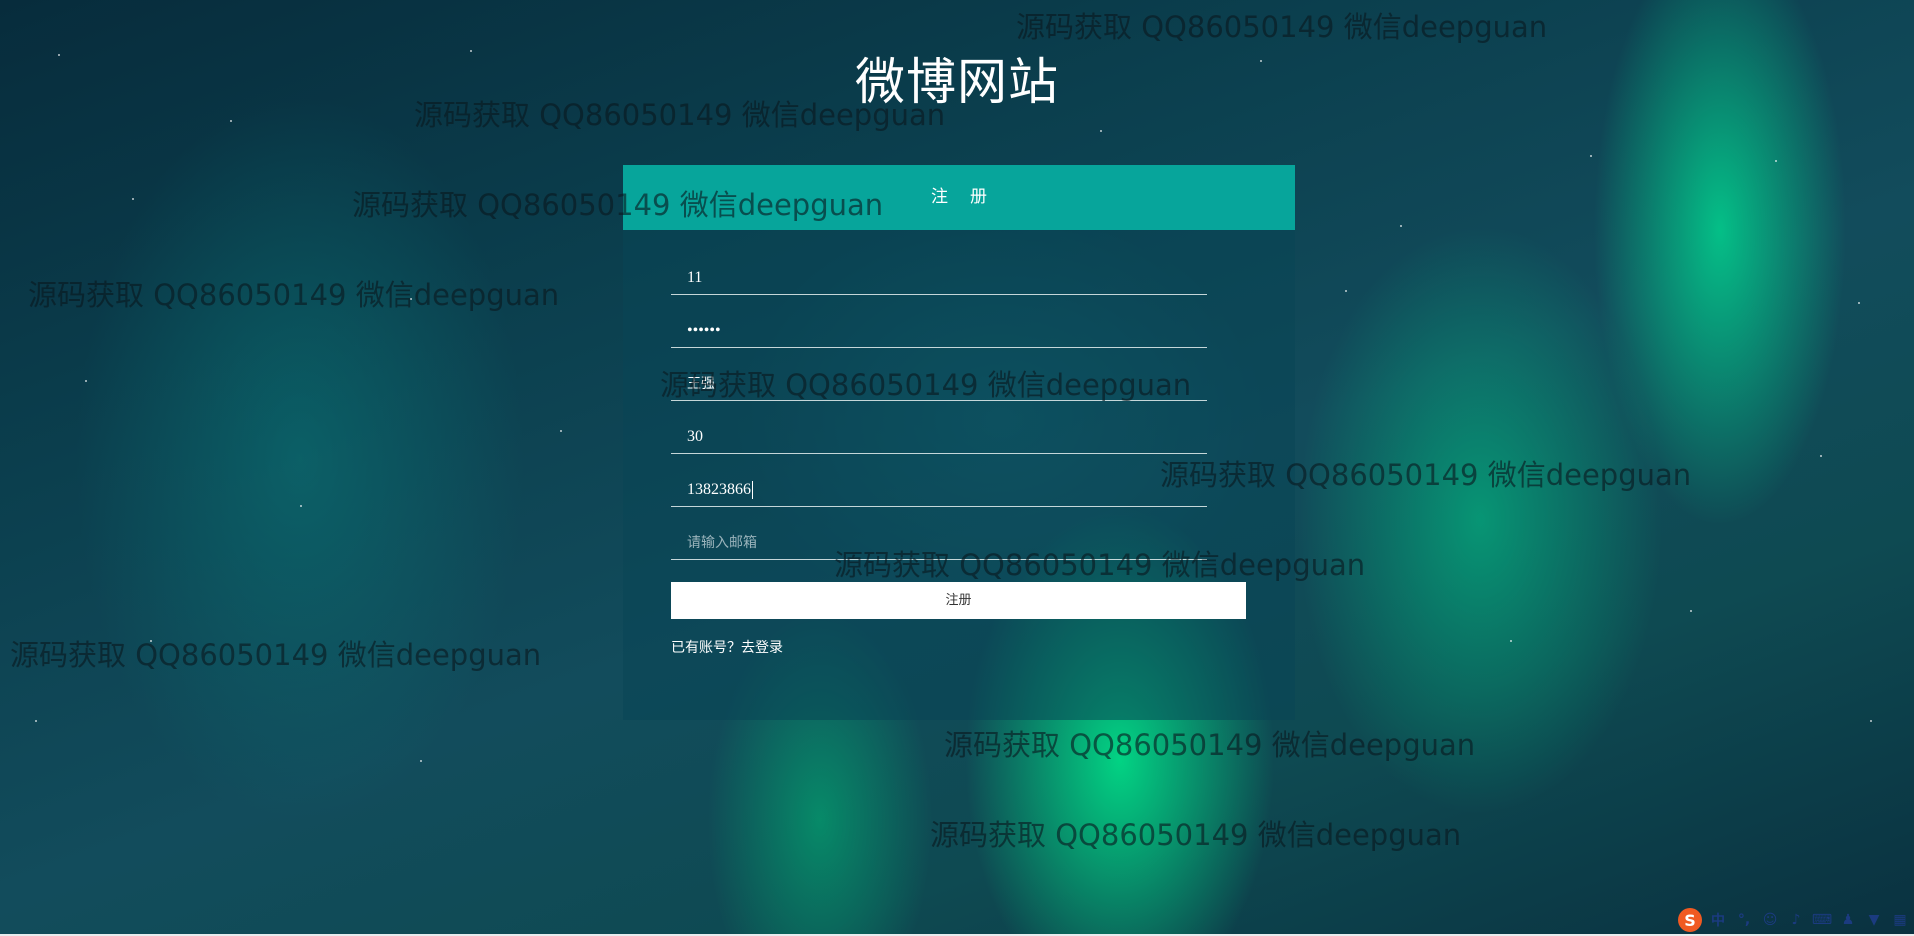  Describe the element at coordinates (939, 490) in the screenshot. I see `phone-field: 13823866` at that location.